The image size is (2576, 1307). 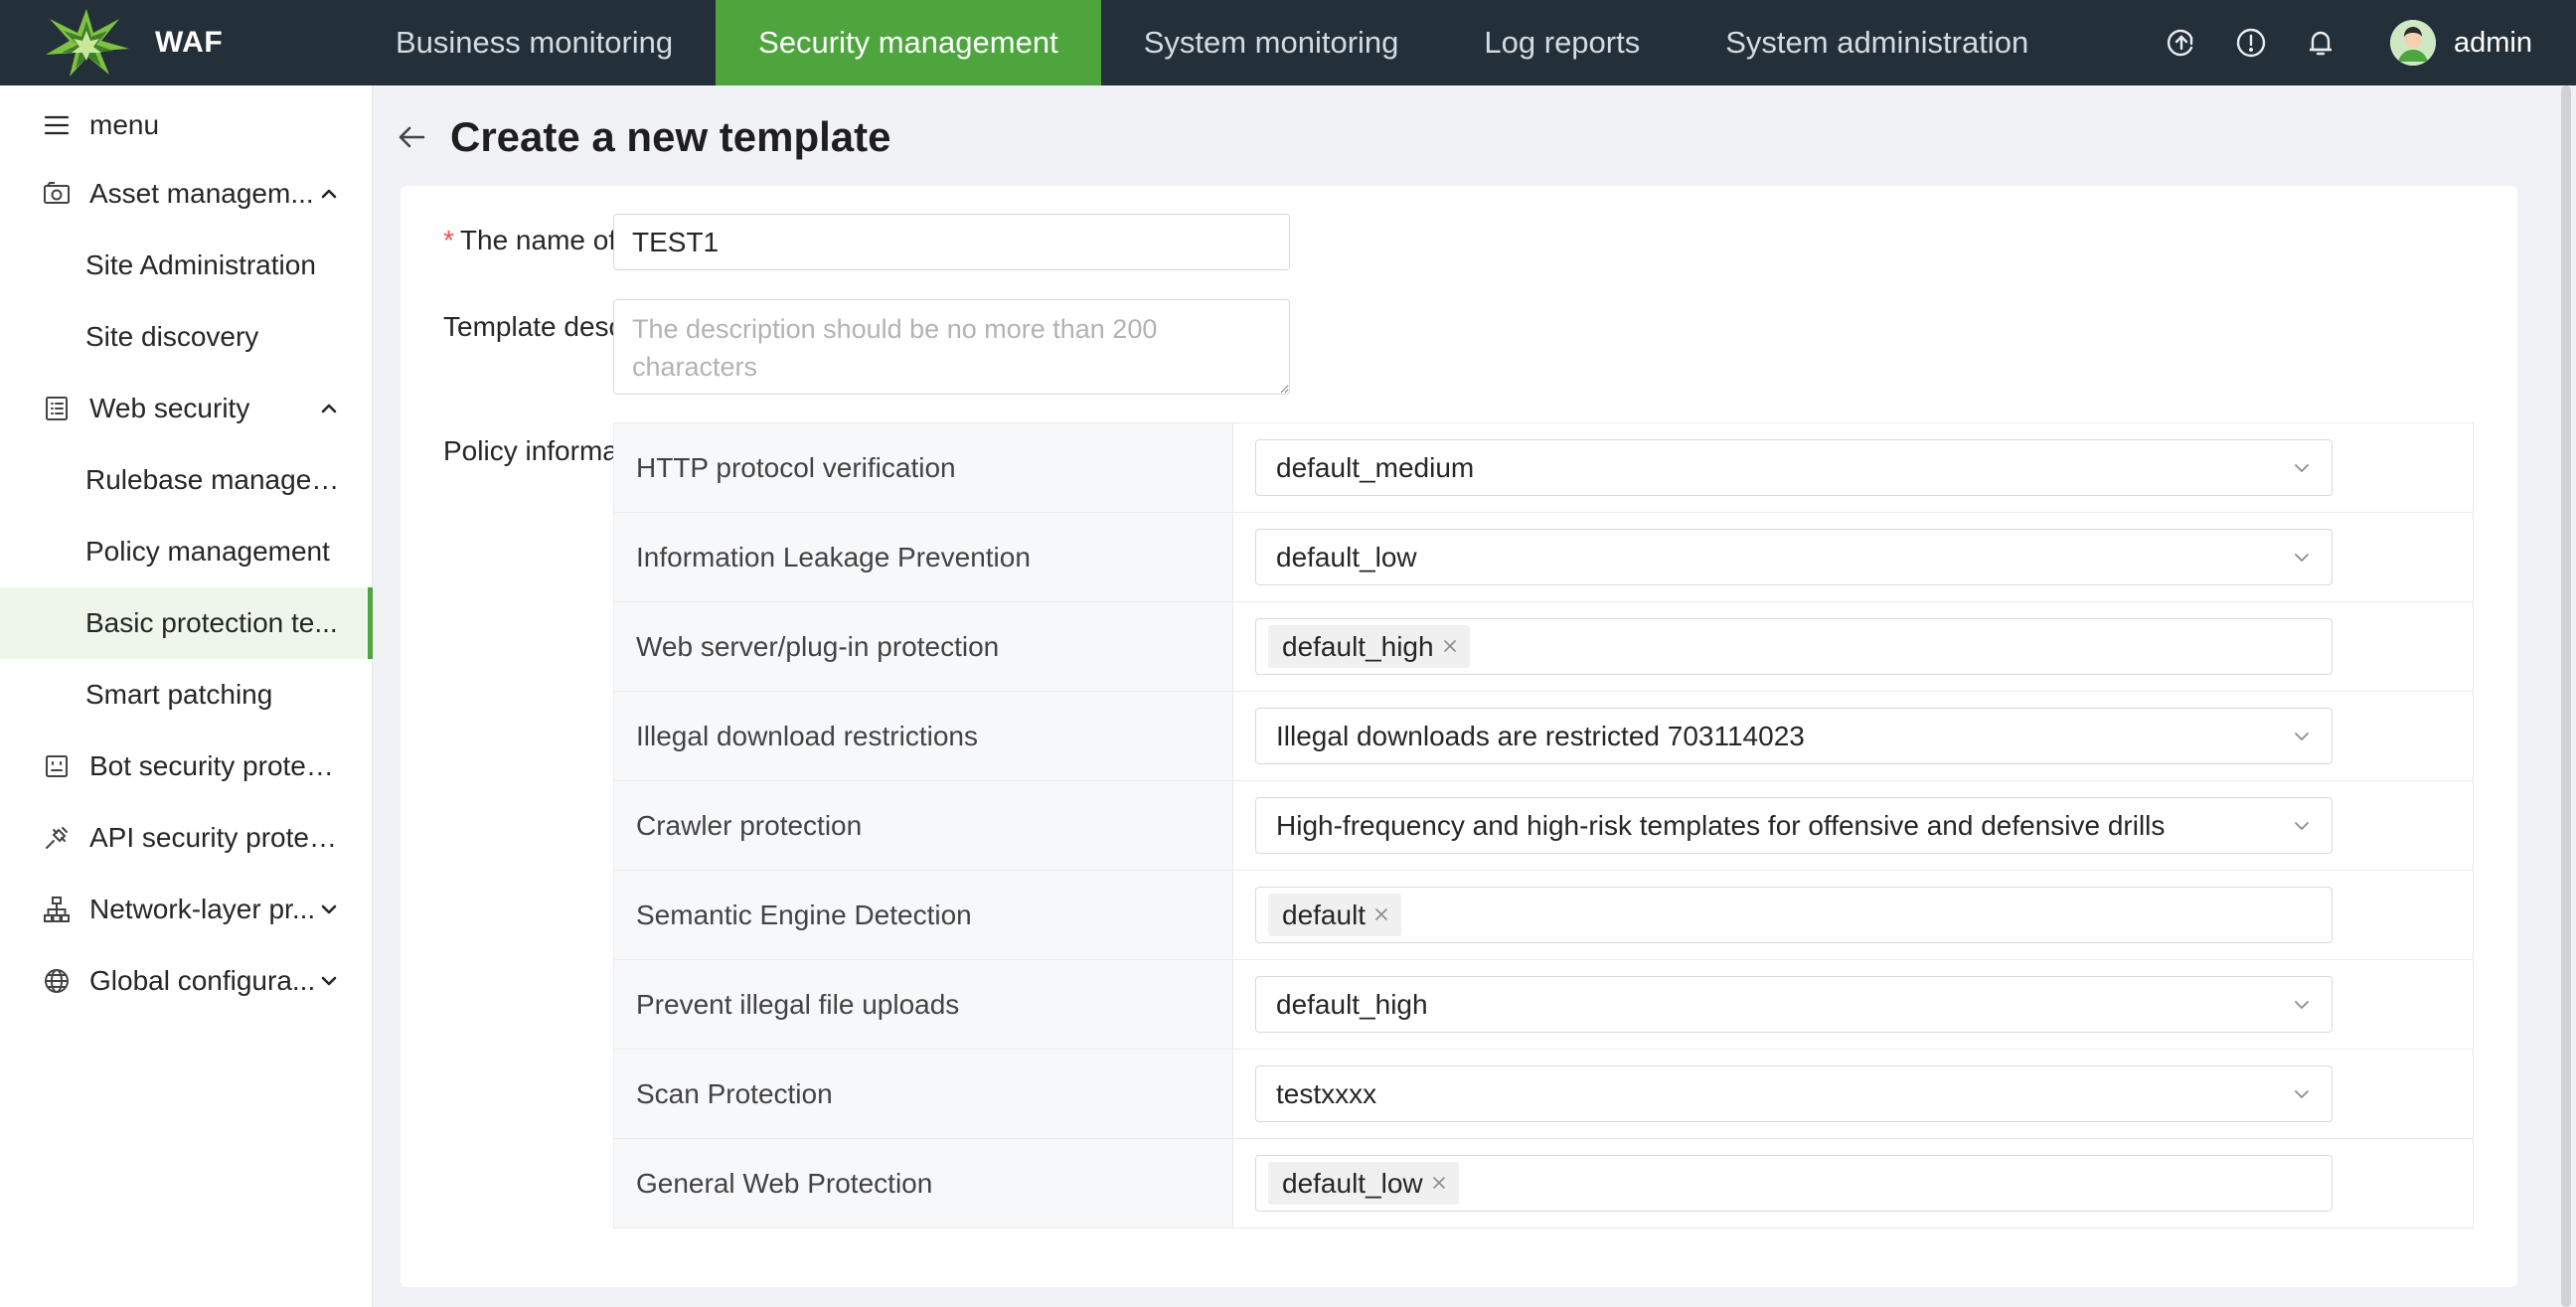 What do you see at coordinates (1794, 467) in the screenshot?
I see `policy-select-http-protocol: default_medium` at bounding box center [1794, 467].